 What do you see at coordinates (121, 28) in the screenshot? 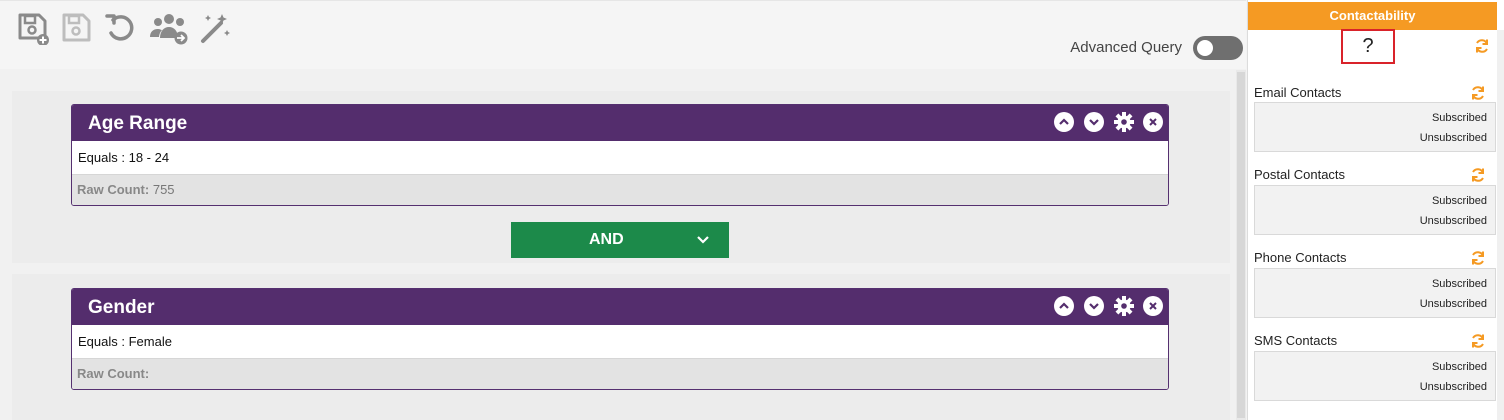
I see `undo-icon` at bounding box center [121, 28].